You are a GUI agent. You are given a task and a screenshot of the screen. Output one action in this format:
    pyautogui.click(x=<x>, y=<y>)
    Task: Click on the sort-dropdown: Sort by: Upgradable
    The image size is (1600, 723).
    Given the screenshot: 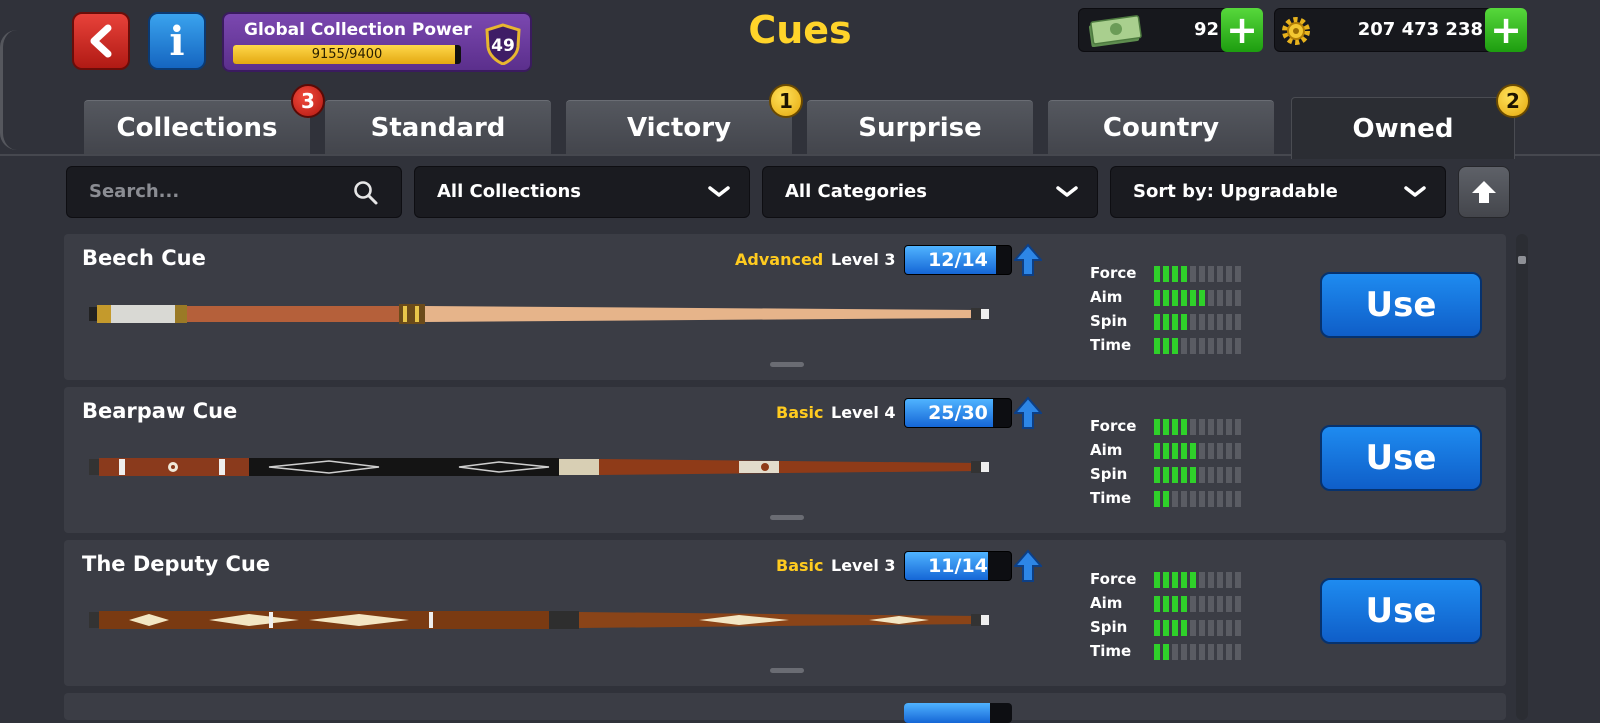 What is the action you would take?
    pyautogui.click(x=1278, y=192)
    